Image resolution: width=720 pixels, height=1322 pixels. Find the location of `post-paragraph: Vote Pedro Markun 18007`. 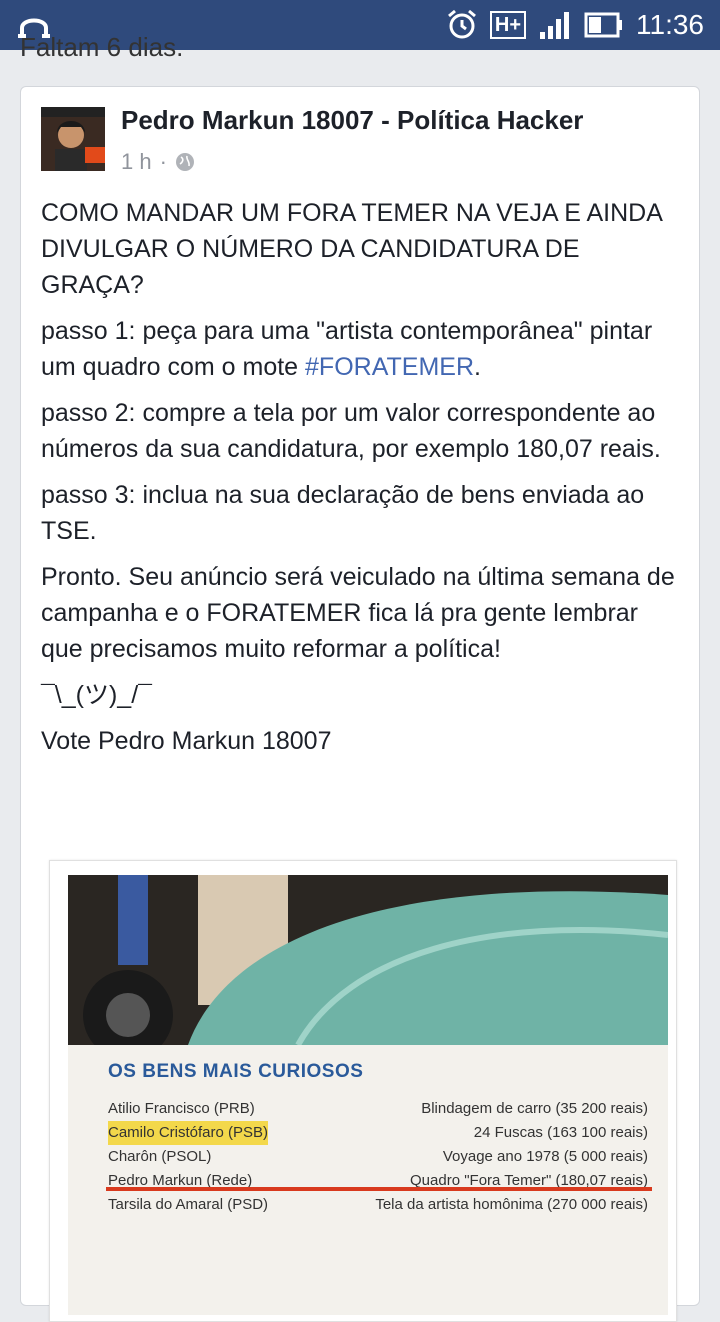

post-paragraph: Vote Pedro Markun 18007 is located at coordinates (186, 741).